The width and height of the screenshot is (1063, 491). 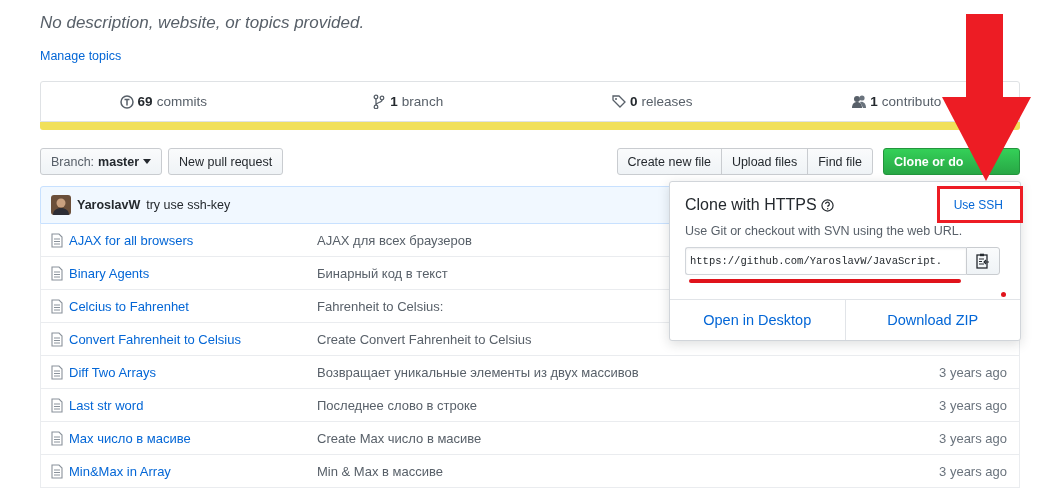 What do you see at coordinates (397, 405) in the screenshot?
I see `commit-message: Последнее слово в строке` at bounding box center [397, 405].